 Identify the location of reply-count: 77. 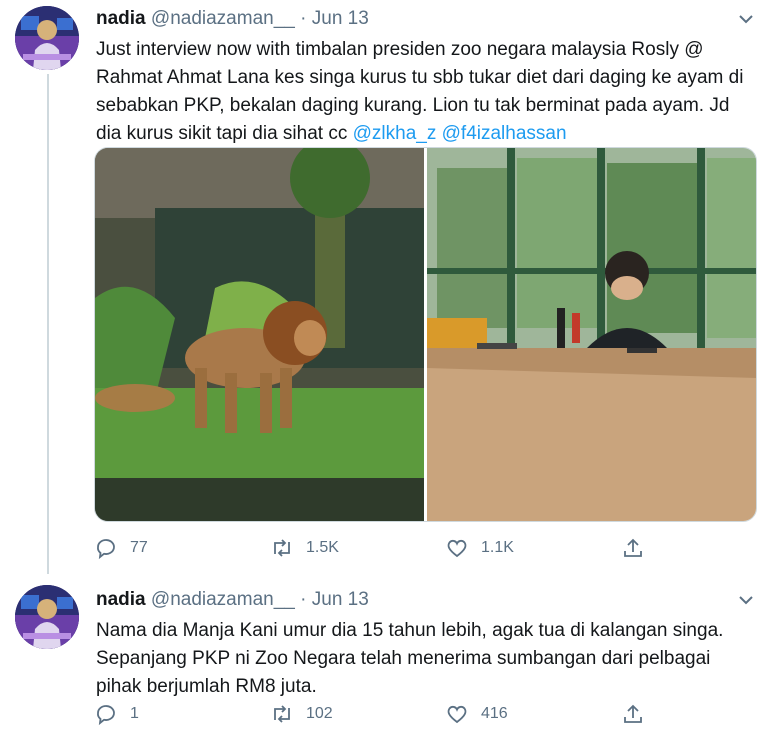
(139, 547).